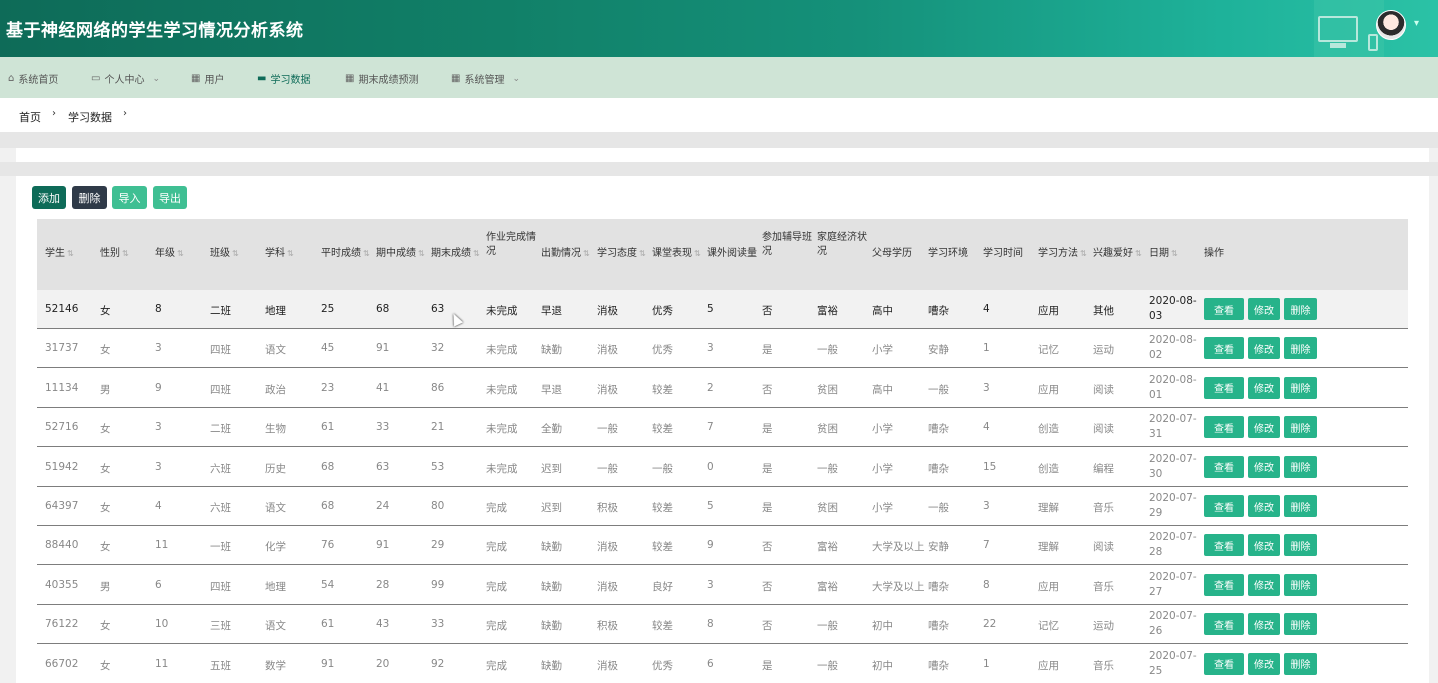 The height and width of the screenshot is (683, 1438). What do you see at coordinates (224, 254) in the screenshot?
I see `col-class: 班级 ⇅` at bounding box center [224, 254].